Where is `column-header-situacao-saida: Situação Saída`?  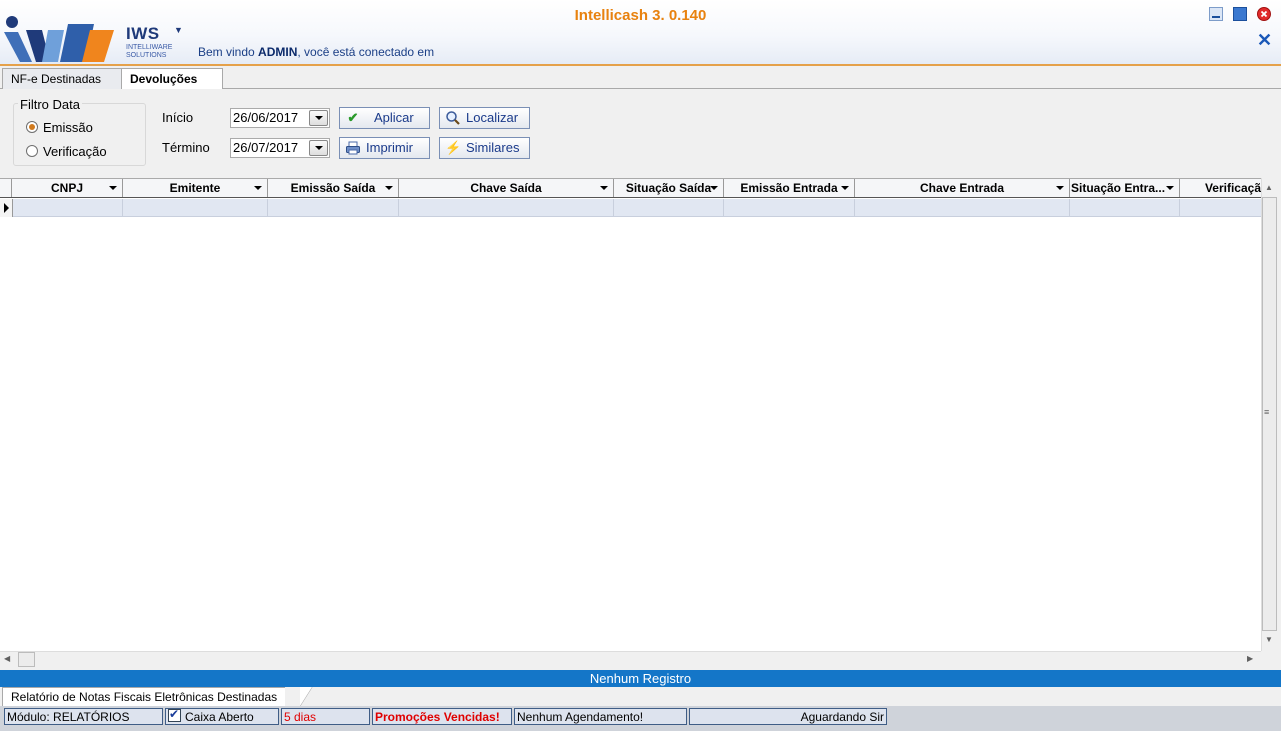 column-header-situacao-saida: Situação Saída is located at coordinates (669, 188).